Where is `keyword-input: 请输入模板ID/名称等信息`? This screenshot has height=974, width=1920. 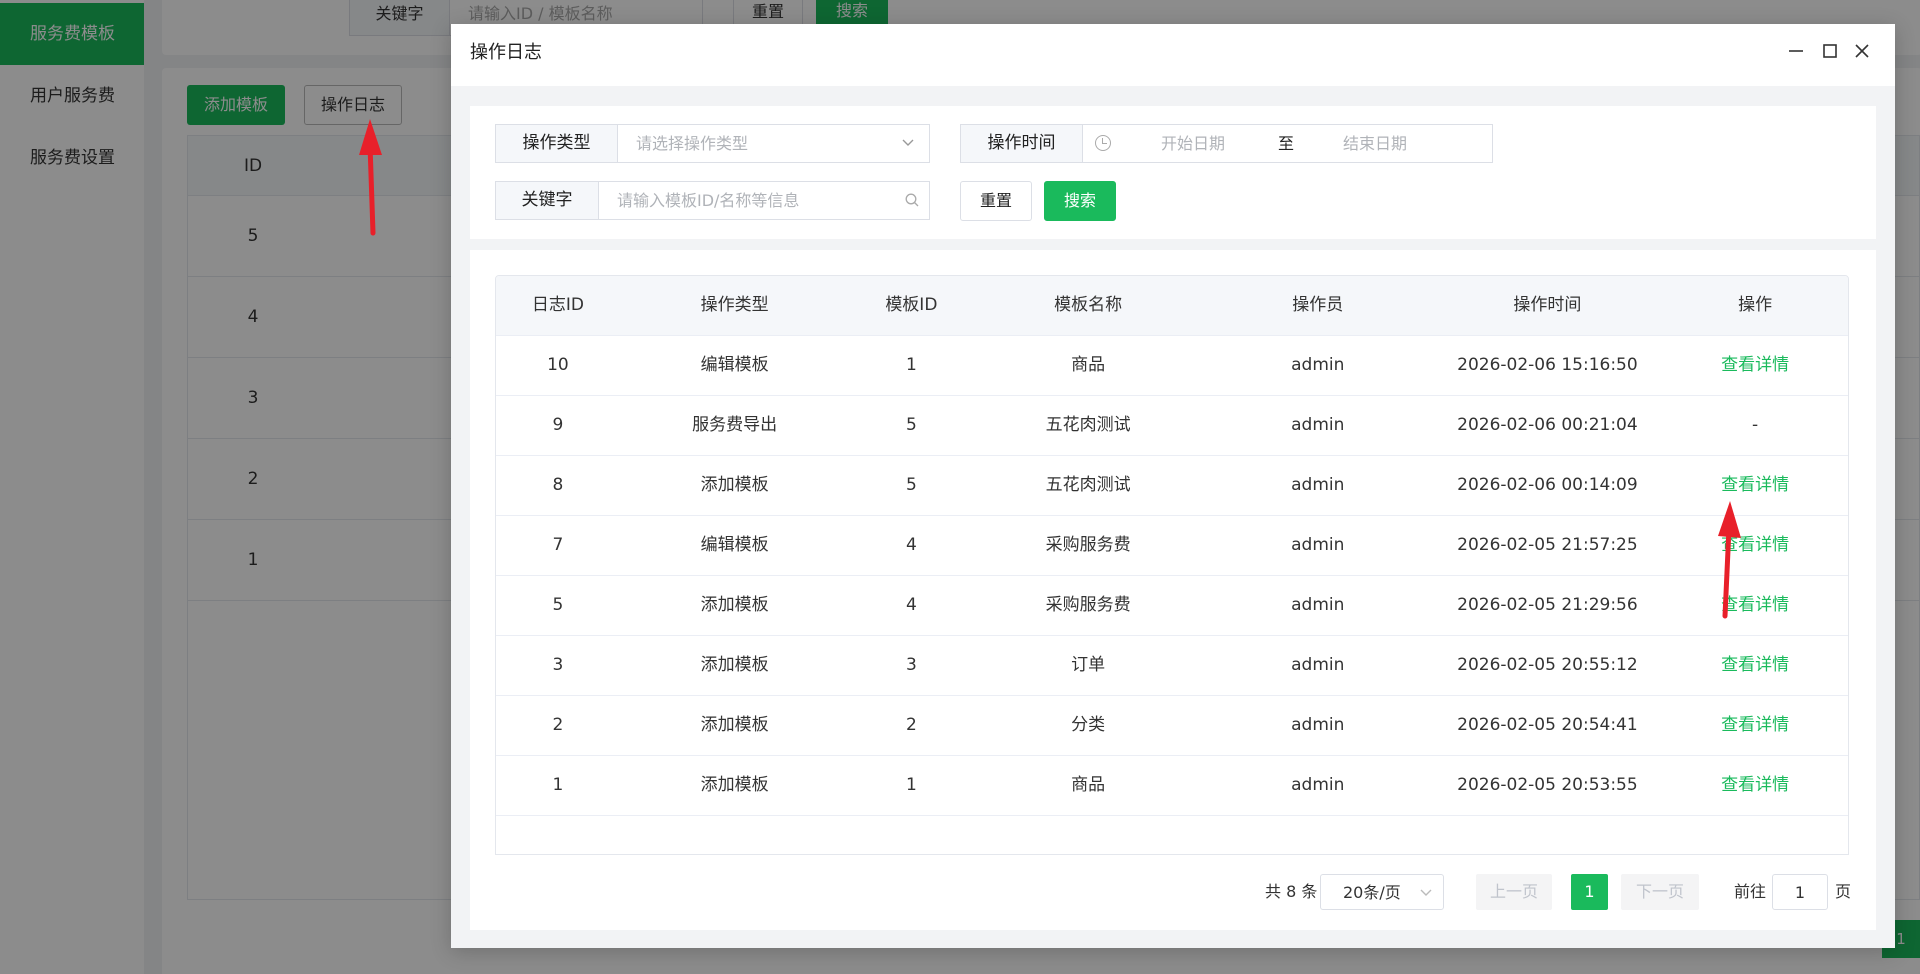 keyword-input: 请输入模板ID/名称等信息 is located at coordinates (764, 200).